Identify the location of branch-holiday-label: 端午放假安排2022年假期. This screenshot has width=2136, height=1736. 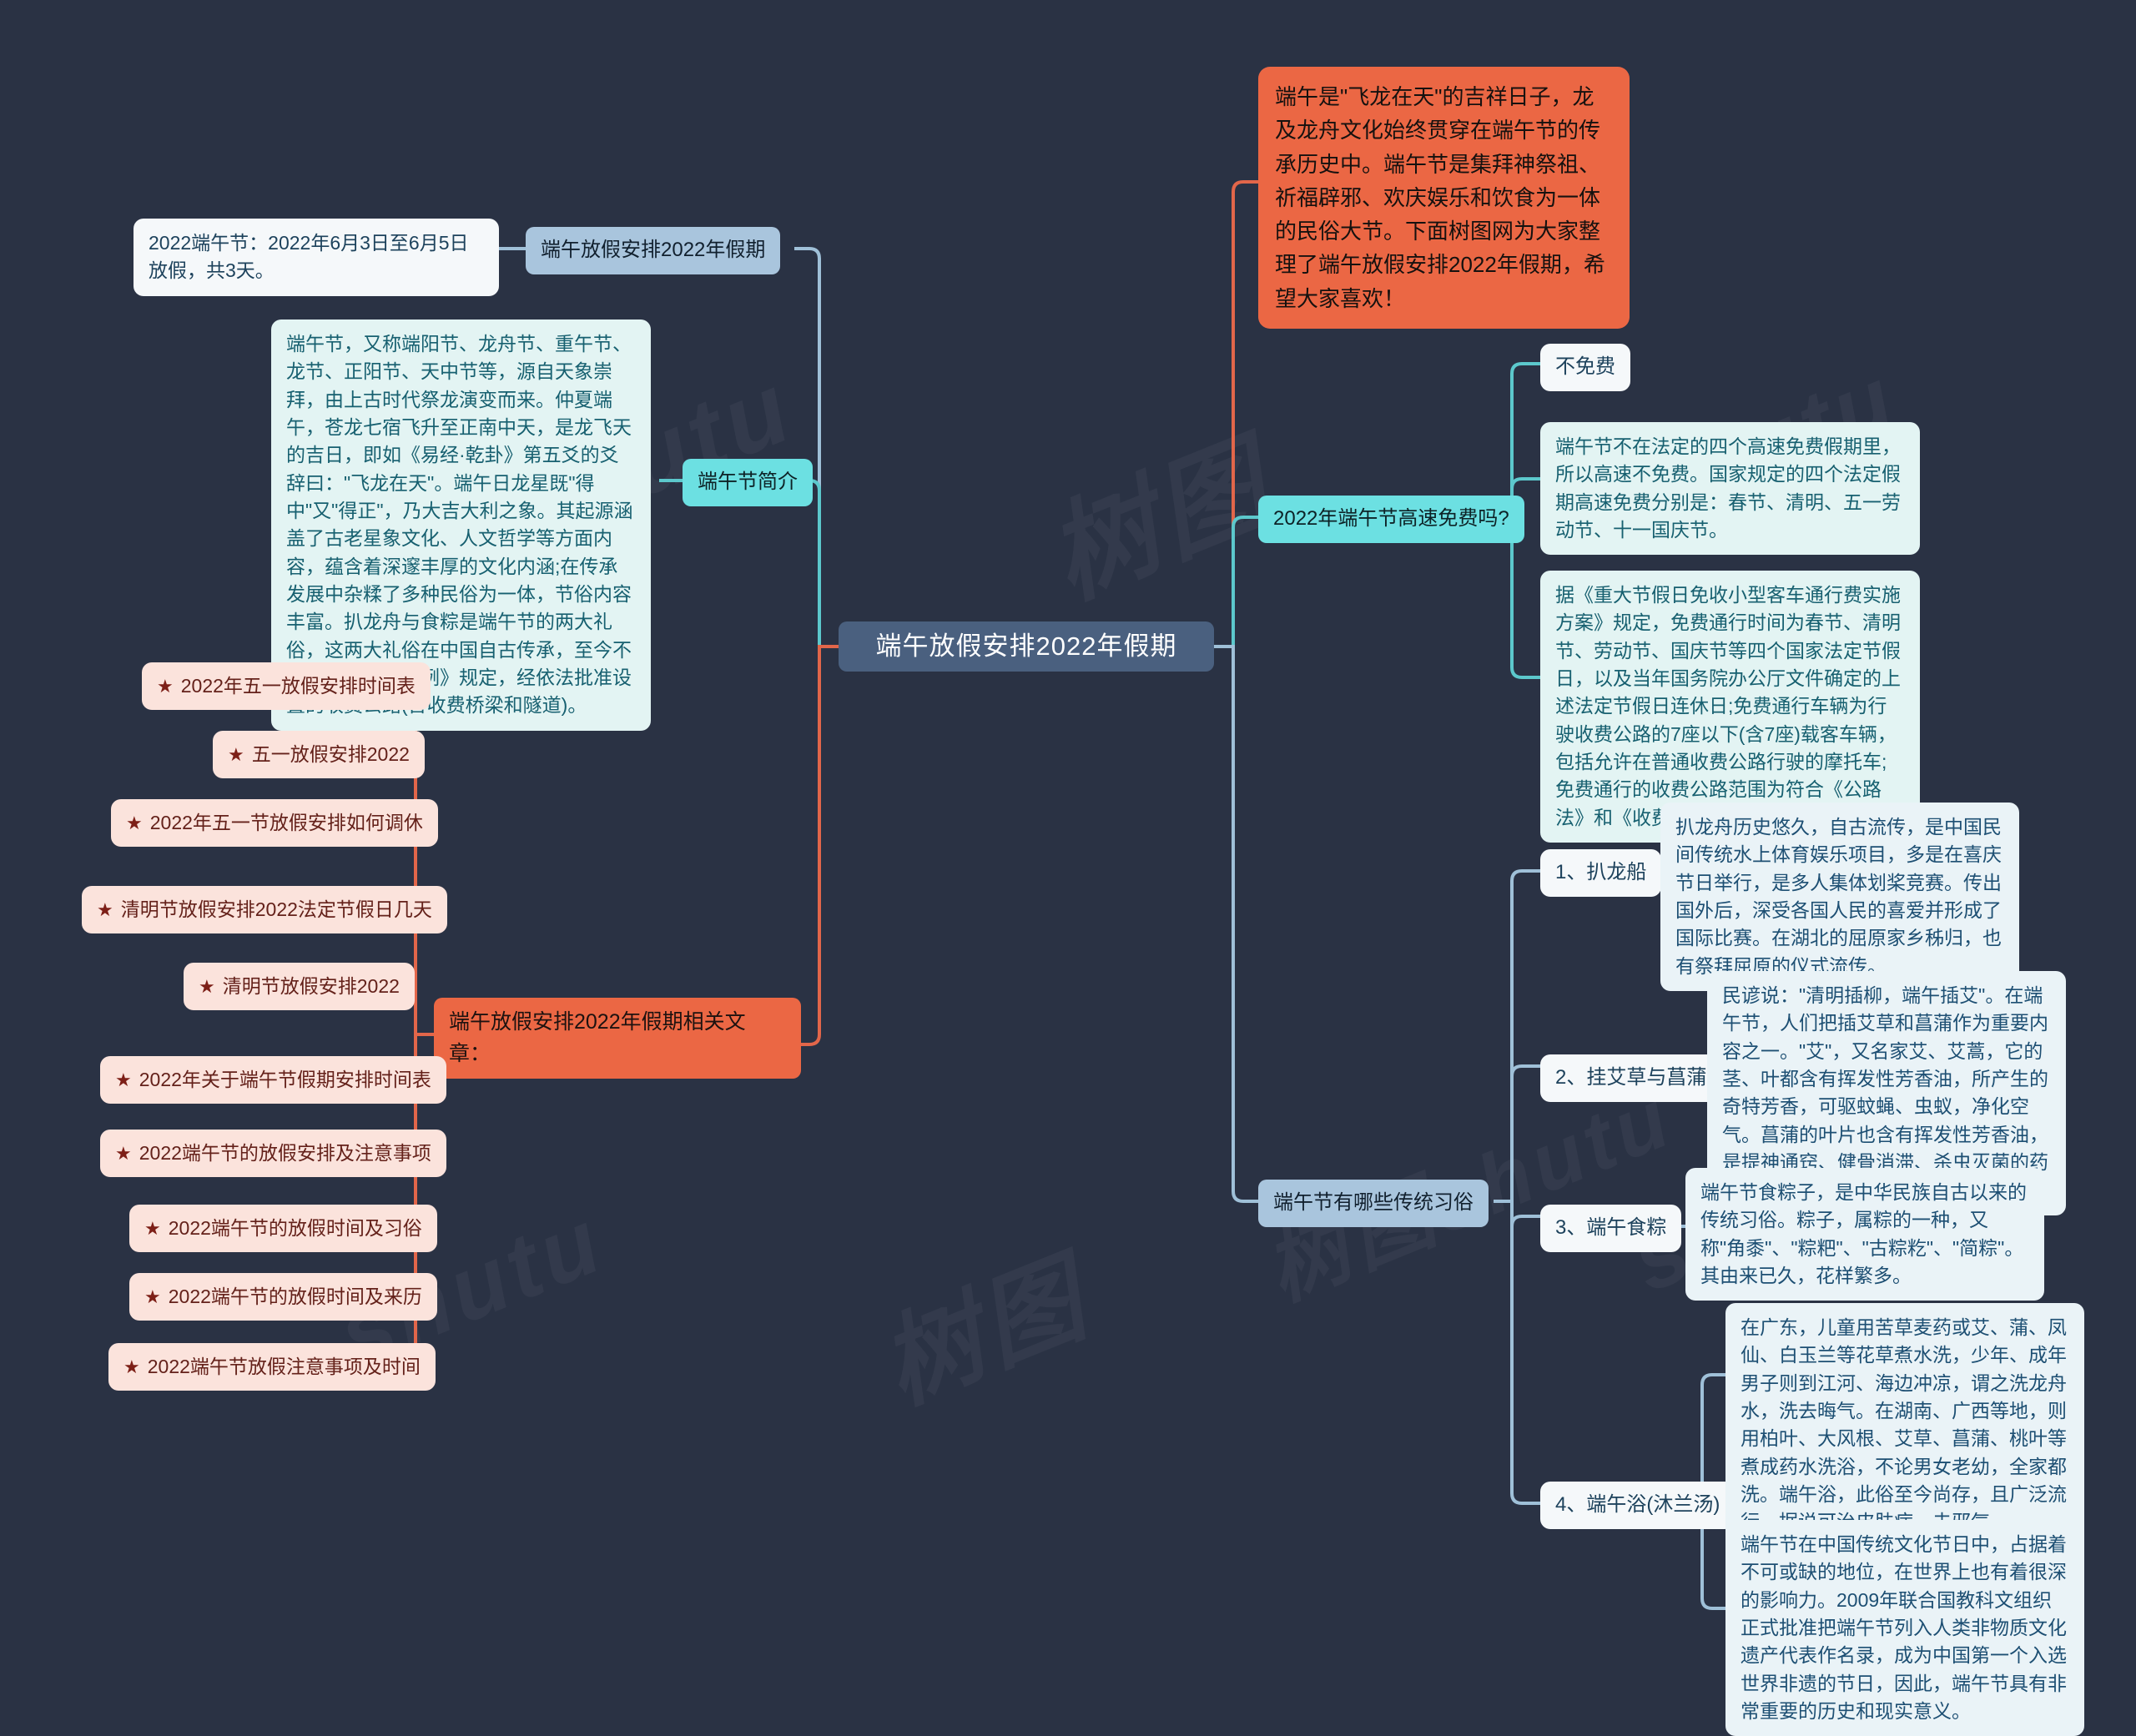
(653, 250).